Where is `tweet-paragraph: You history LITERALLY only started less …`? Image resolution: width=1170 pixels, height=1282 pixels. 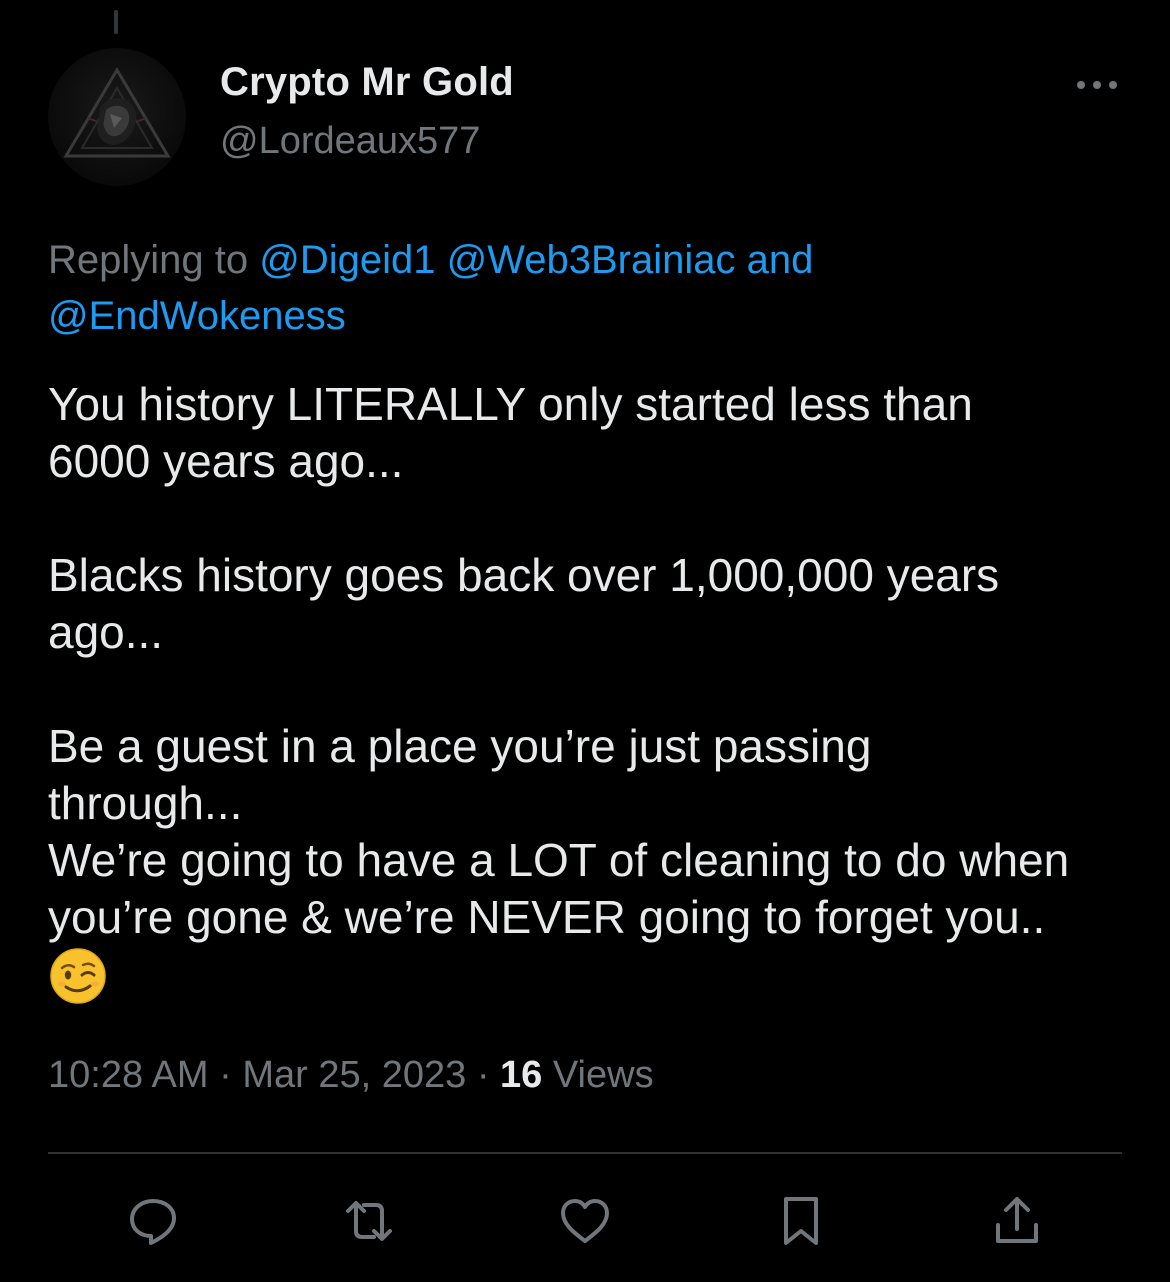
tweet-paragraph: You history LITERALLY only started less … is located at coordinates (510, 432).